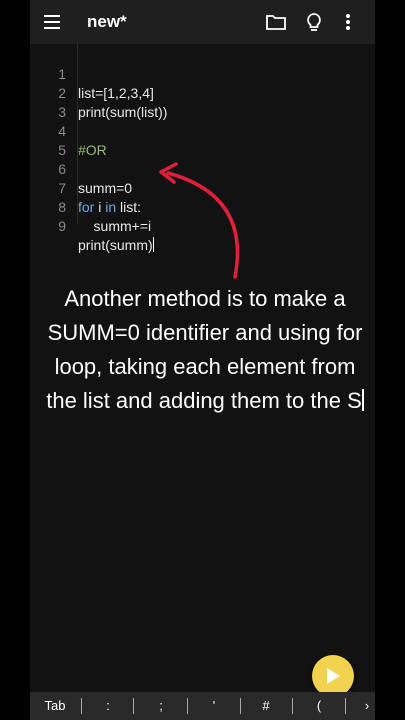 The width and height of the screenshot is (405, 720). I want to click on keyword-for: for, so click(86, 207).